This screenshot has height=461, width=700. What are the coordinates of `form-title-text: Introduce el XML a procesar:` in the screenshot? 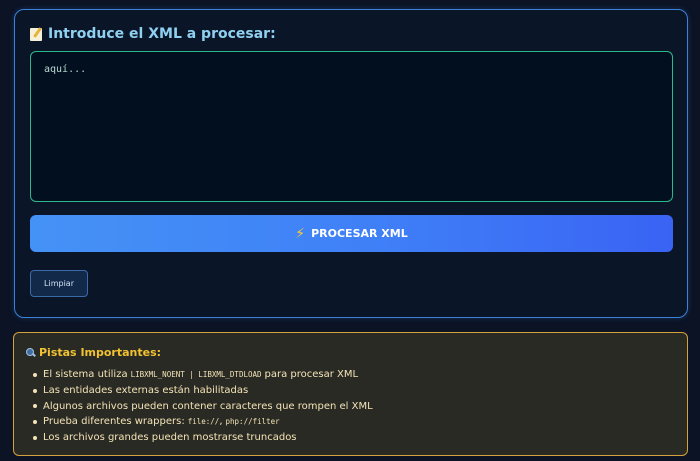 It's located at (162, 34).